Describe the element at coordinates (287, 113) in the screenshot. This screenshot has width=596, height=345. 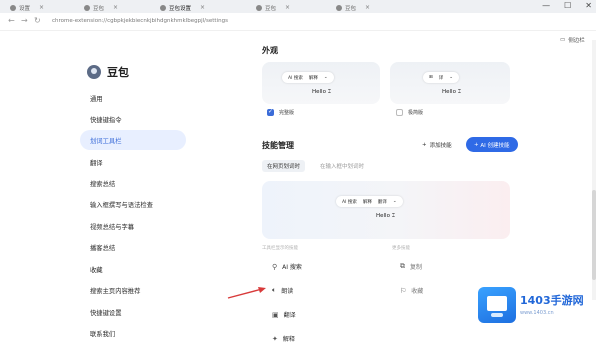
I see `appearance-full-label: 完整版` at that location.